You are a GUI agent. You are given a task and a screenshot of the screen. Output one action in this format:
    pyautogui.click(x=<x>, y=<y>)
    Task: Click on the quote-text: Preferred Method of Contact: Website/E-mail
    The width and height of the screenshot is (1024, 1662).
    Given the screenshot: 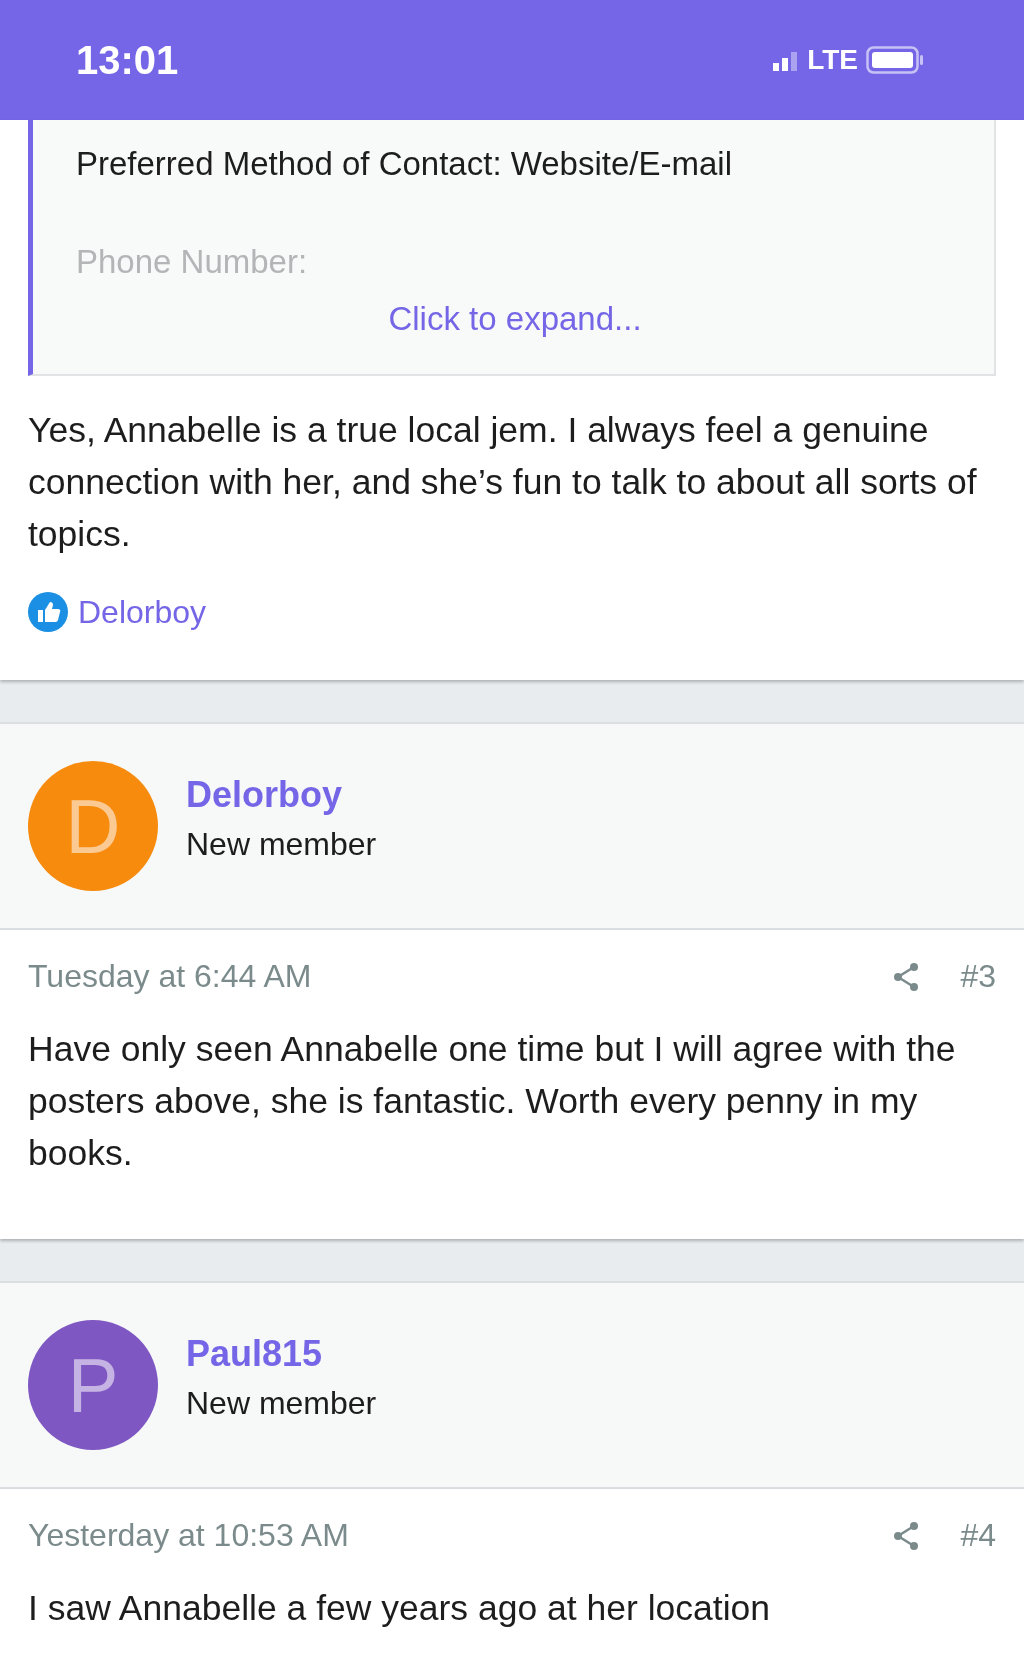 What is the action you would take?
    pyautogui.click(x=404, y=164)
    